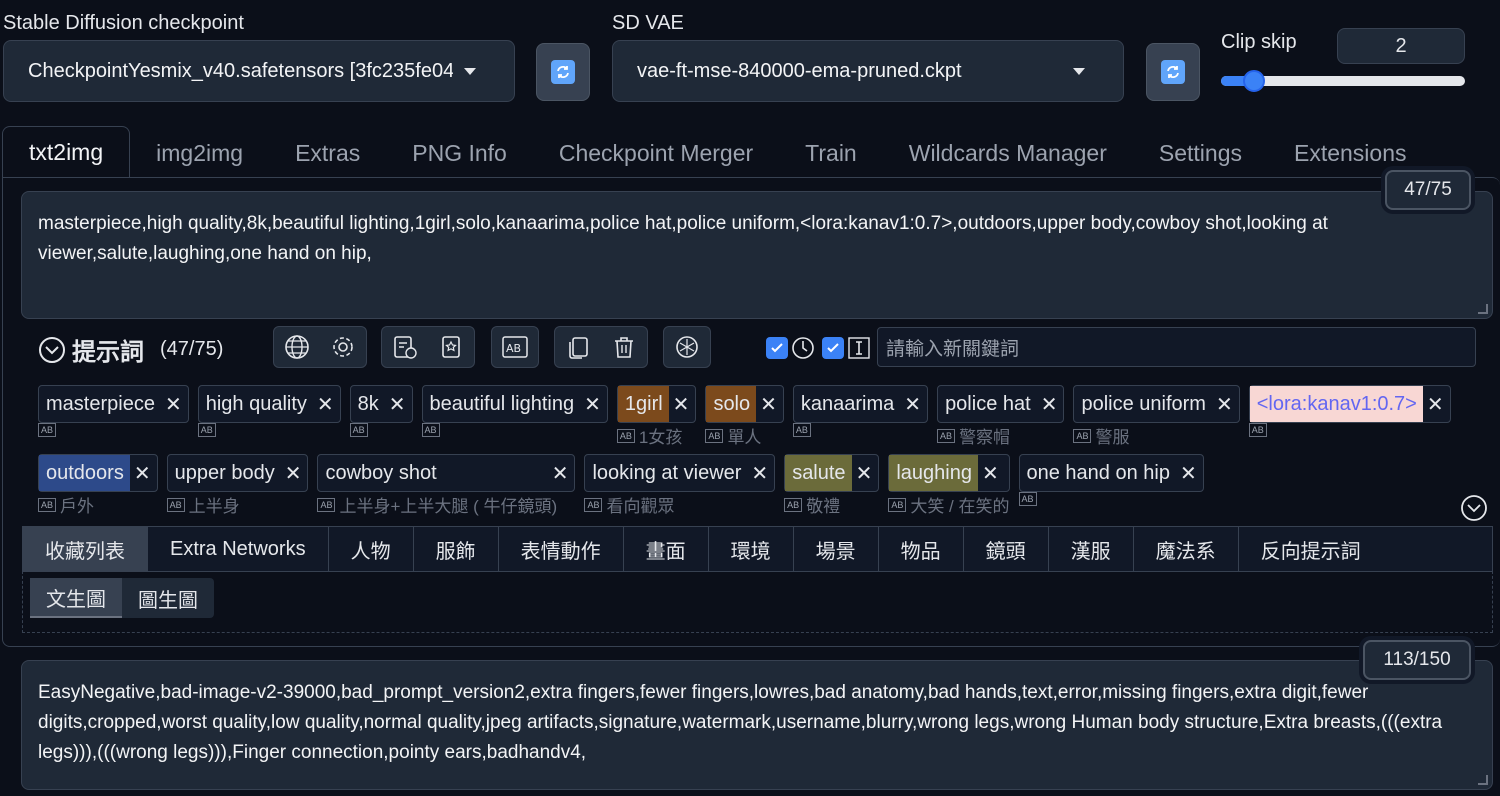  Describe the element at coordinates (1200, 153) in the screenshot. I see `tab-settings: Settings` at that location.